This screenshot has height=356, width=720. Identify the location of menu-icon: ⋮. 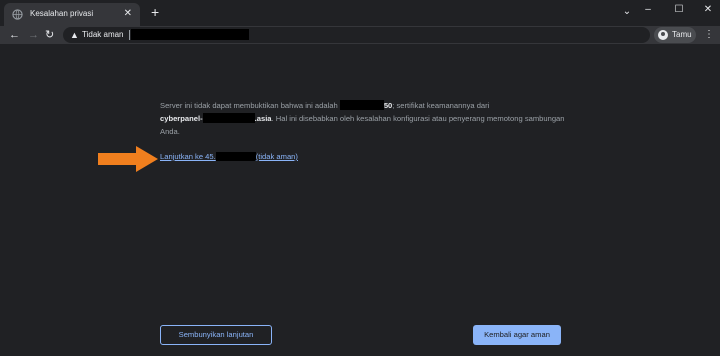
(709, 35).